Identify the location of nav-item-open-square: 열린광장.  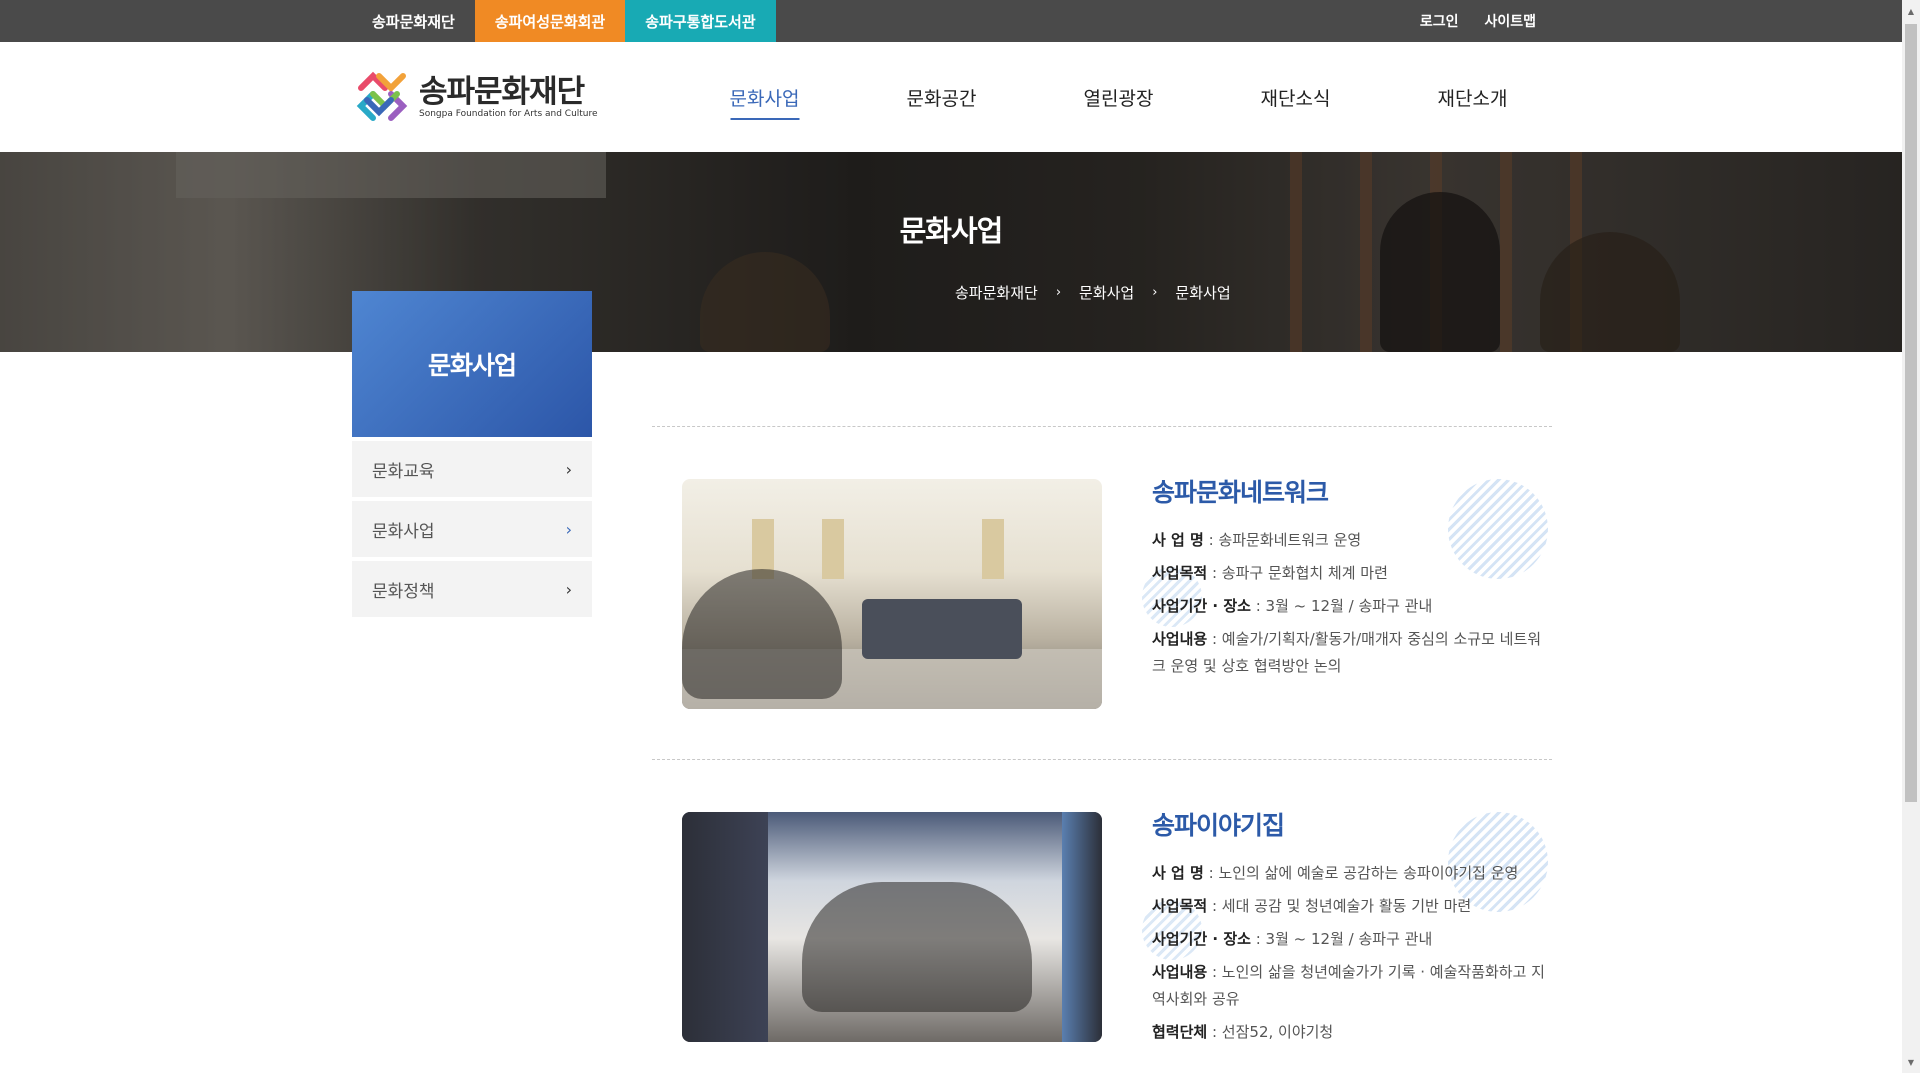
(1118, 97).